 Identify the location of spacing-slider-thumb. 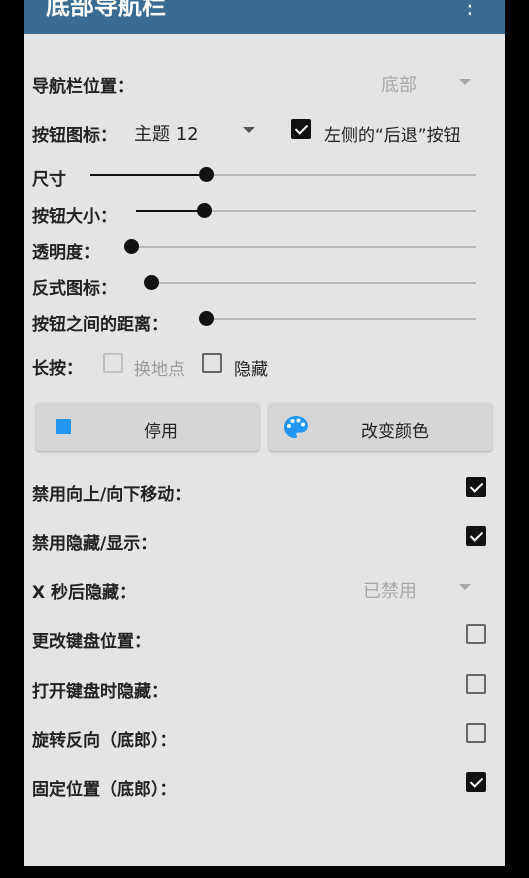
(206, 318).